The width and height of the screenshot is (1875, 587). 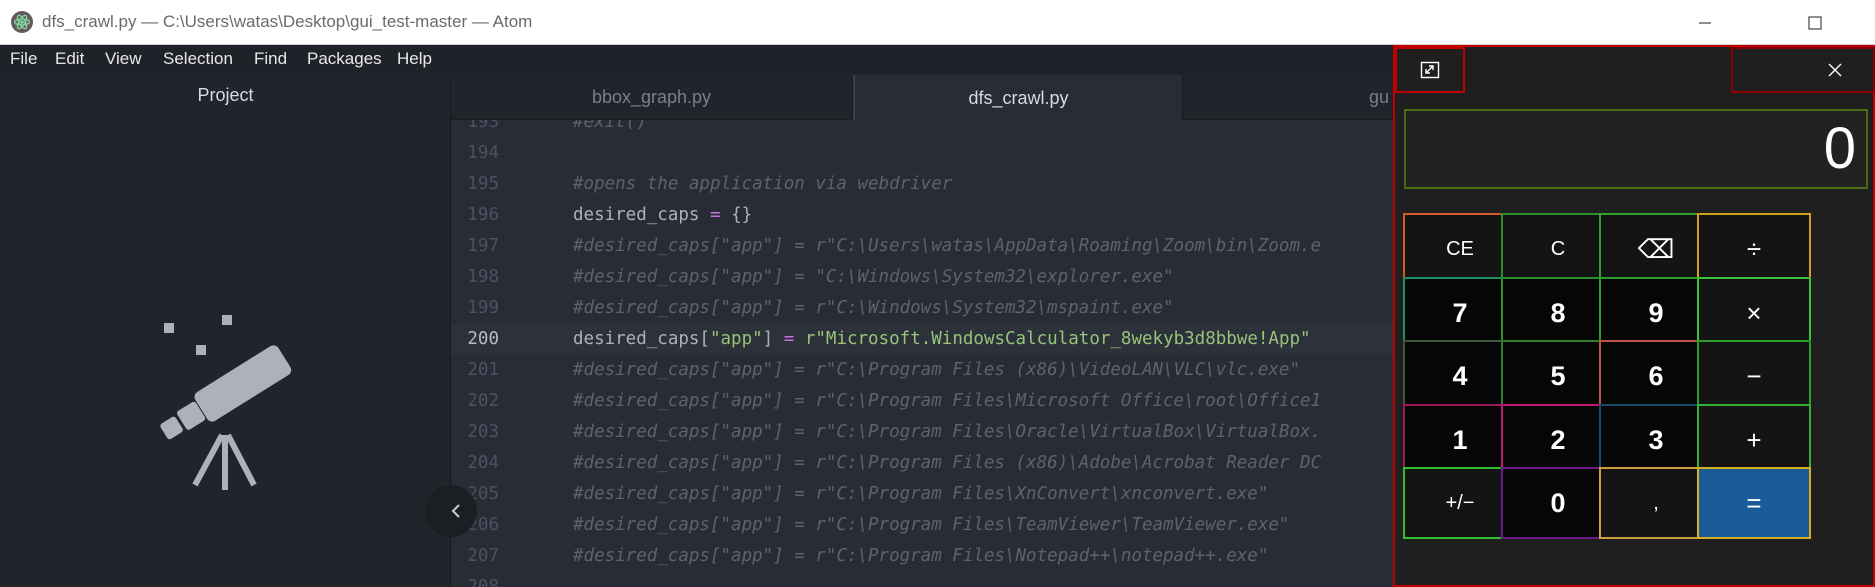 What do you see at coordinates (344, 59) in the screenshot?
I see `menu-packages: Packages` at bounding box center [344, 59].